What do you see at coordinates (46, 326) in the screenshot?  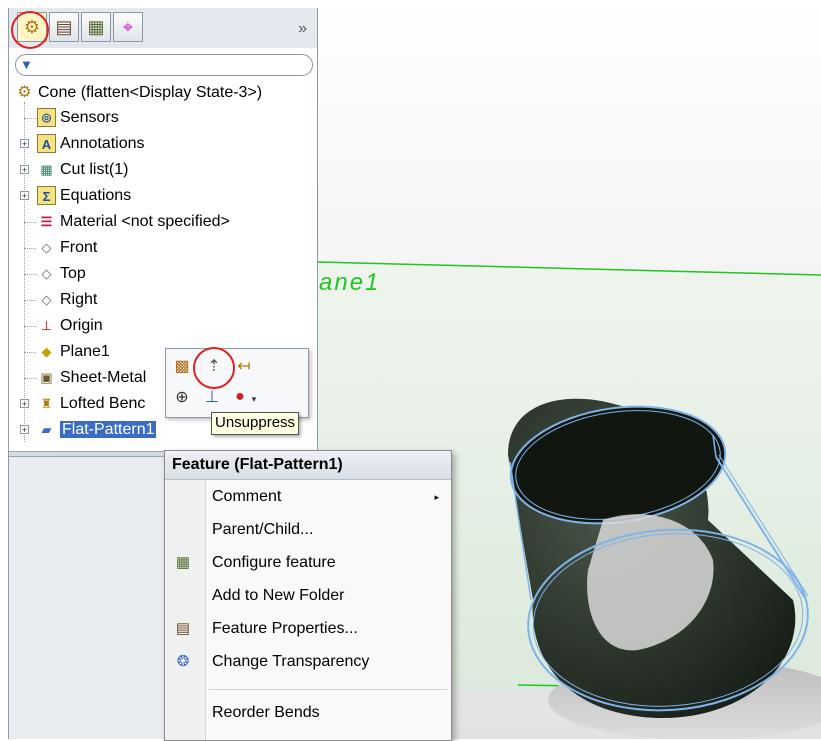 I see `origin-icon: ⊥` at bounding box center [46, 326].